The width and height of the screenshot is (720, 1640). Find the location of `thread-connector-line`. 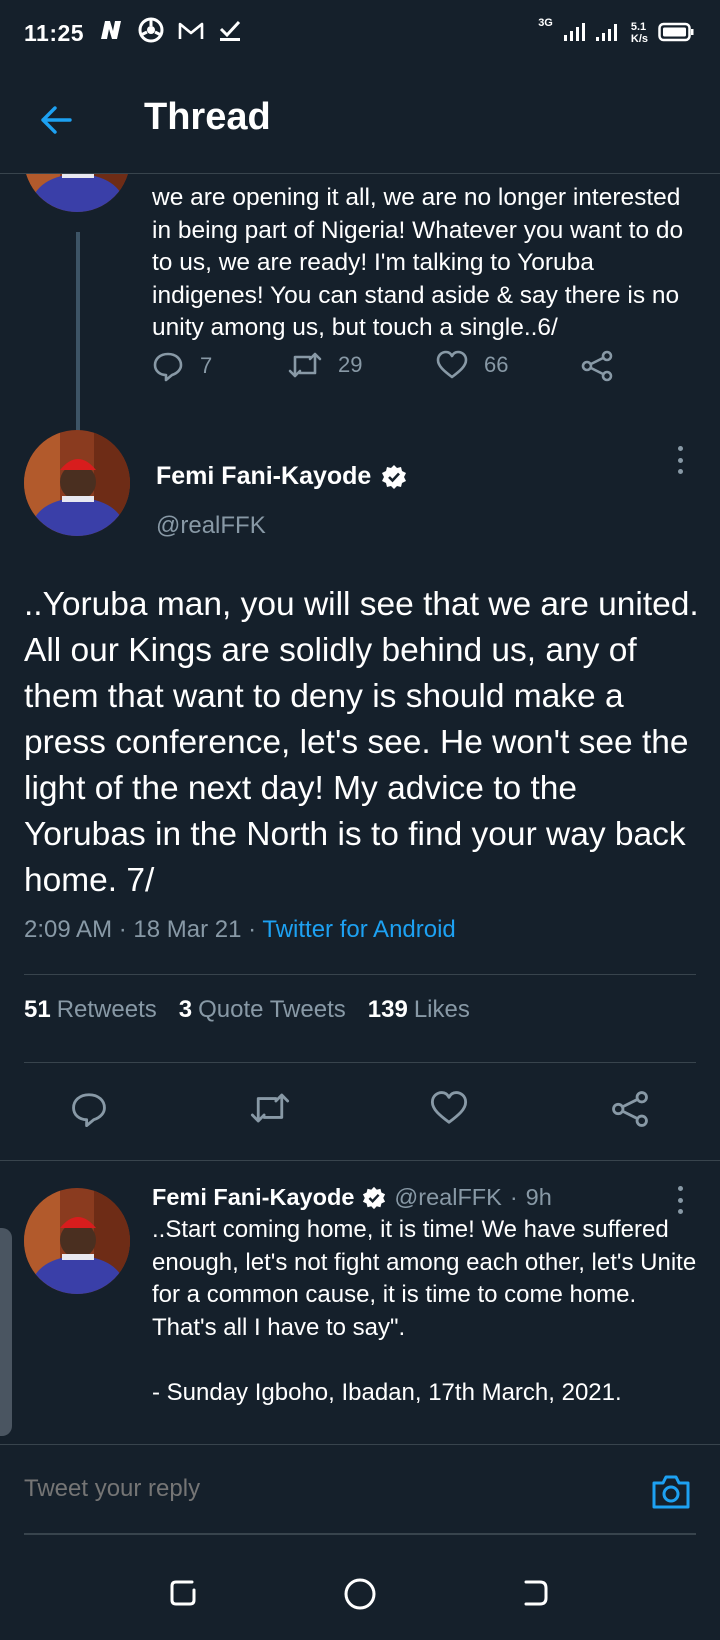

thread-connector-line is located at coordinates (78, 337).